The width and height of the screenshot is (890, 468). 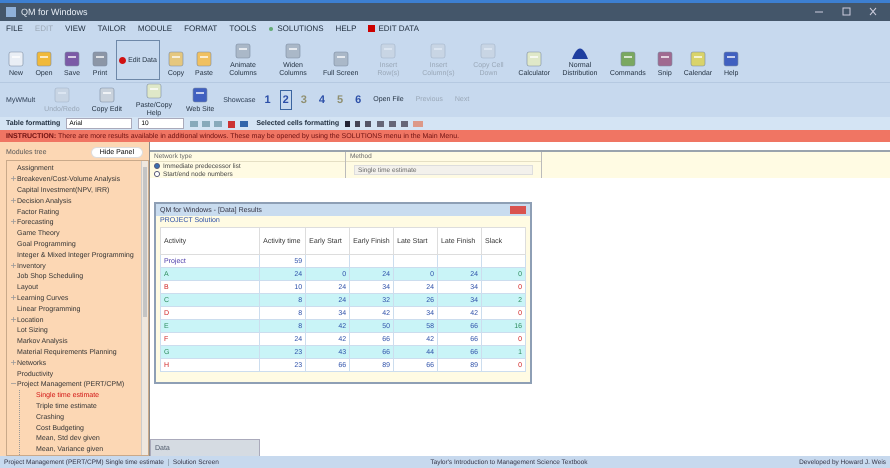 What do you see at coordinates (44, 59) in the screenshot?
I see `folder-icon` at bounding box center [44, 59].